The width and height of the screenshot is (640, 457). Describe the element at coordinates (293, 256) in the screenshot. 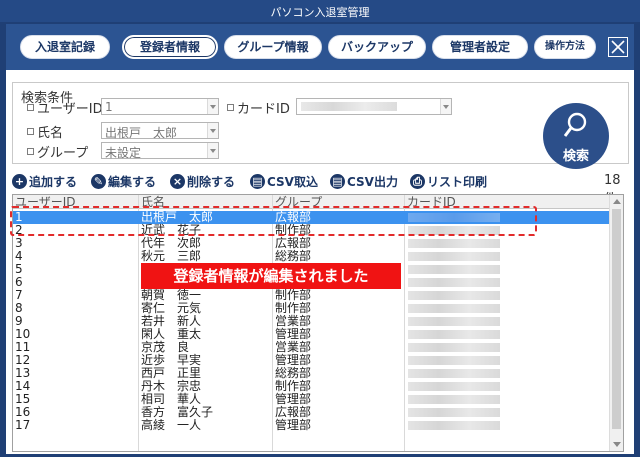

I see `cell-group: 総務部` at that location.